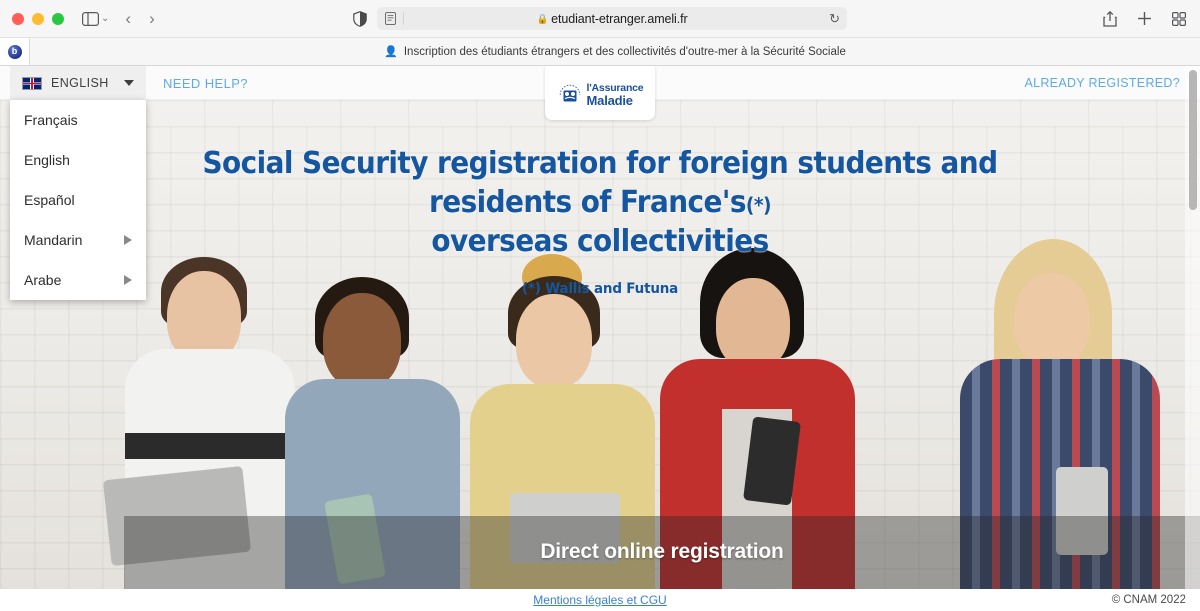 This screenshot has height=611, width=1200. What do you see at coordinates (49, 200) in the screenshot?
I see `language-option-label: Español` at bounding box center [49, 200].